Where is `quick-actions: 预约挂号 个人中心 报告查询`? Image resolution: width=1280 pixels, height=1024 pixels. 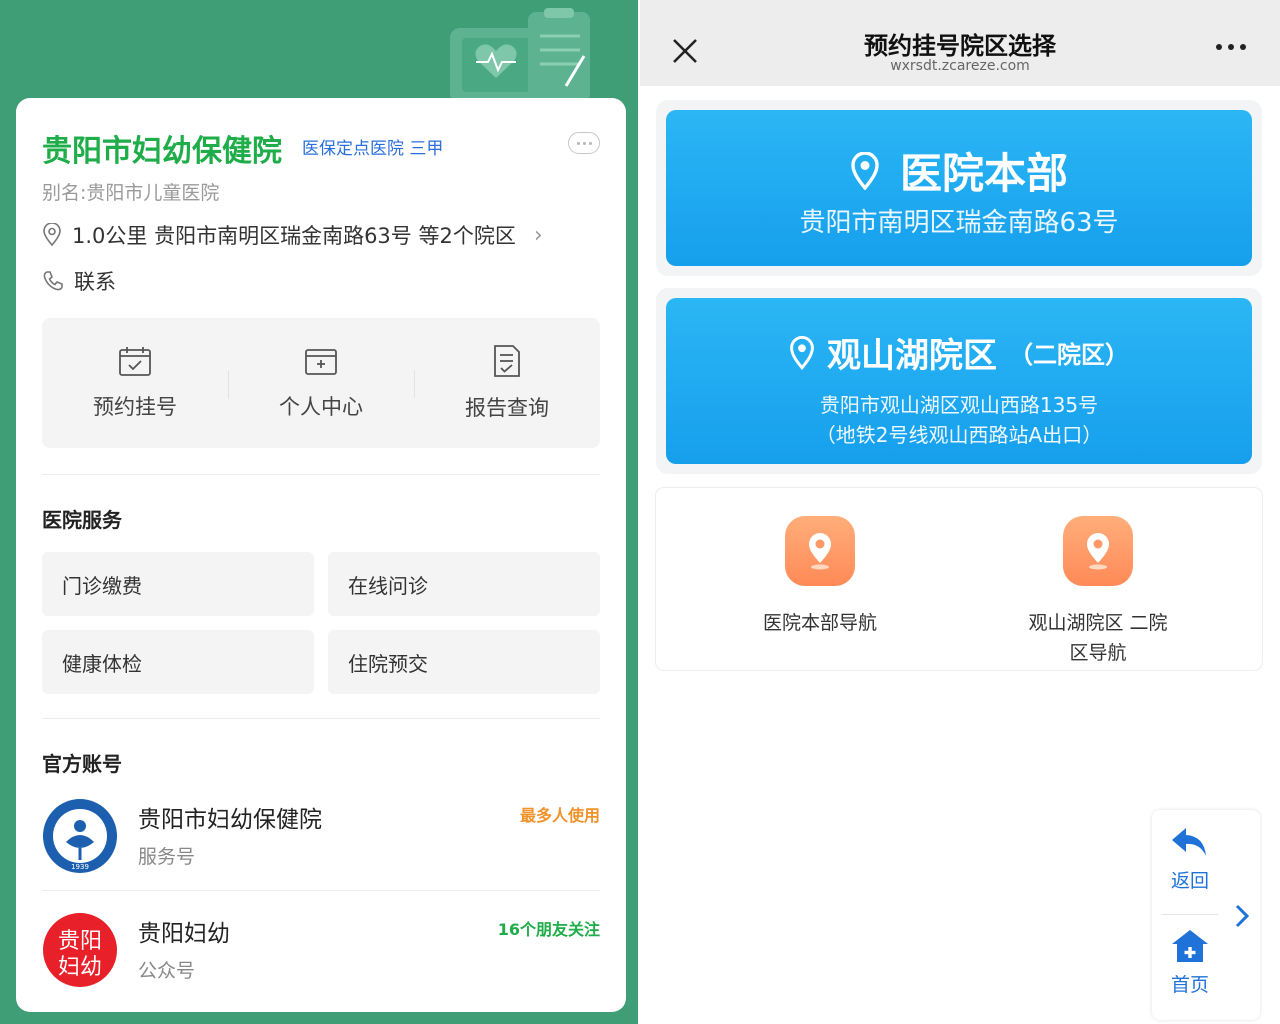
quick-actions: 预约挂号 个人中心 报告查询 is located at coordinates (321, 383).